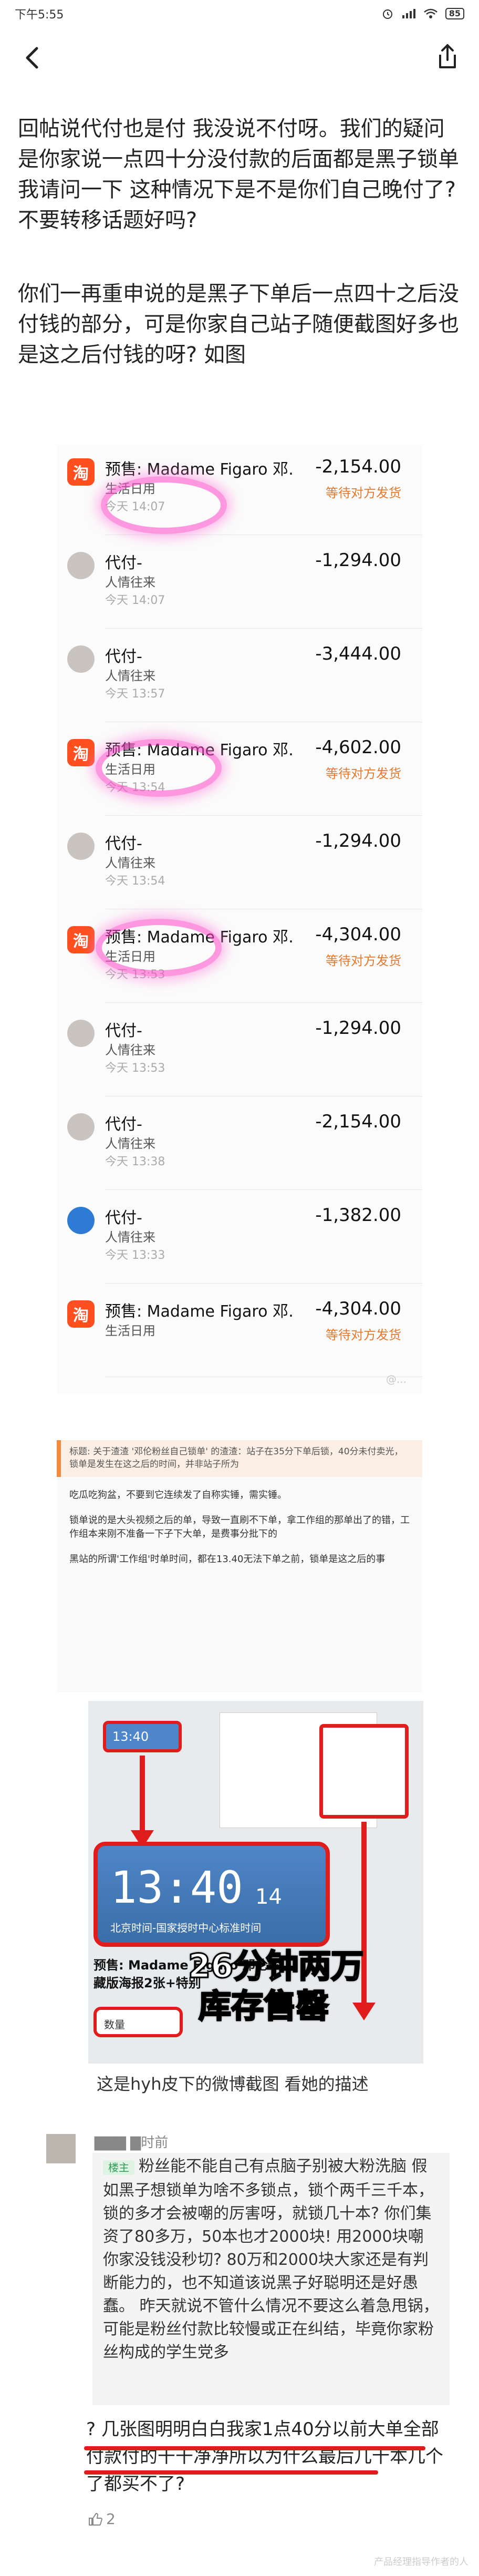  What do you see at coordinates (138, 2022) in the screenshot?
I see `quantity-box: 数量` at bounding box center [138, 2022].